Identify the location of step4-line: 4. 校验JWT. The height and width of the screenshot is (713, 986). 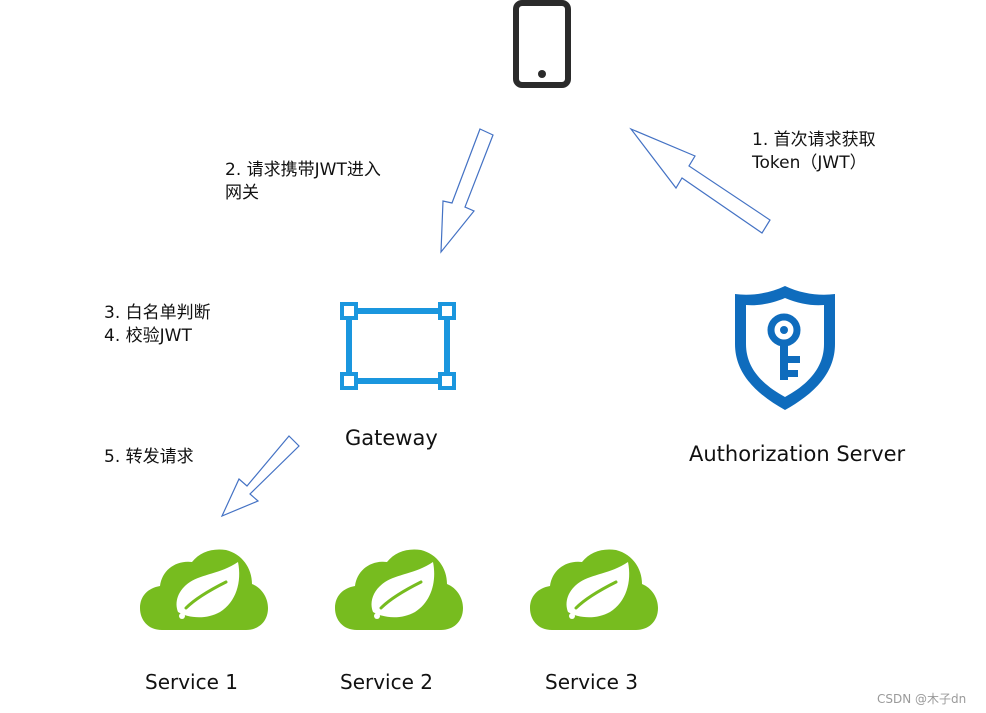
(148, 336).